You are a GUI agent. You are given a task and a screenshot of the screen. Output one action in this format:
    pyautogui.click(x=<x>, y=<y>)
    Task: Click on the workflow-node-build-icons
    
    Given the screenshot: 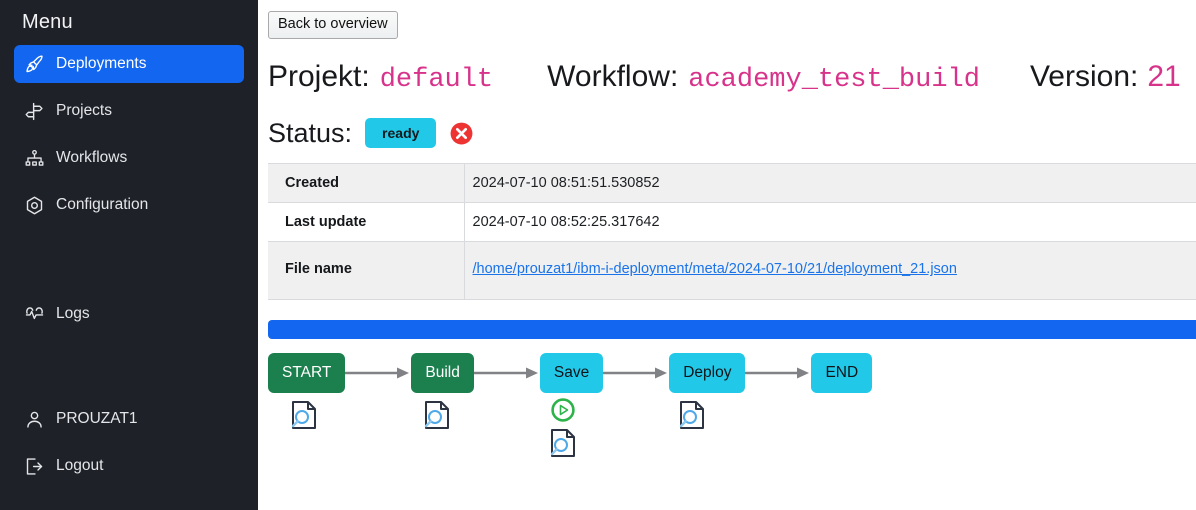 What is the action you would take?
    pyautogui.click(x=437, y=415)
    